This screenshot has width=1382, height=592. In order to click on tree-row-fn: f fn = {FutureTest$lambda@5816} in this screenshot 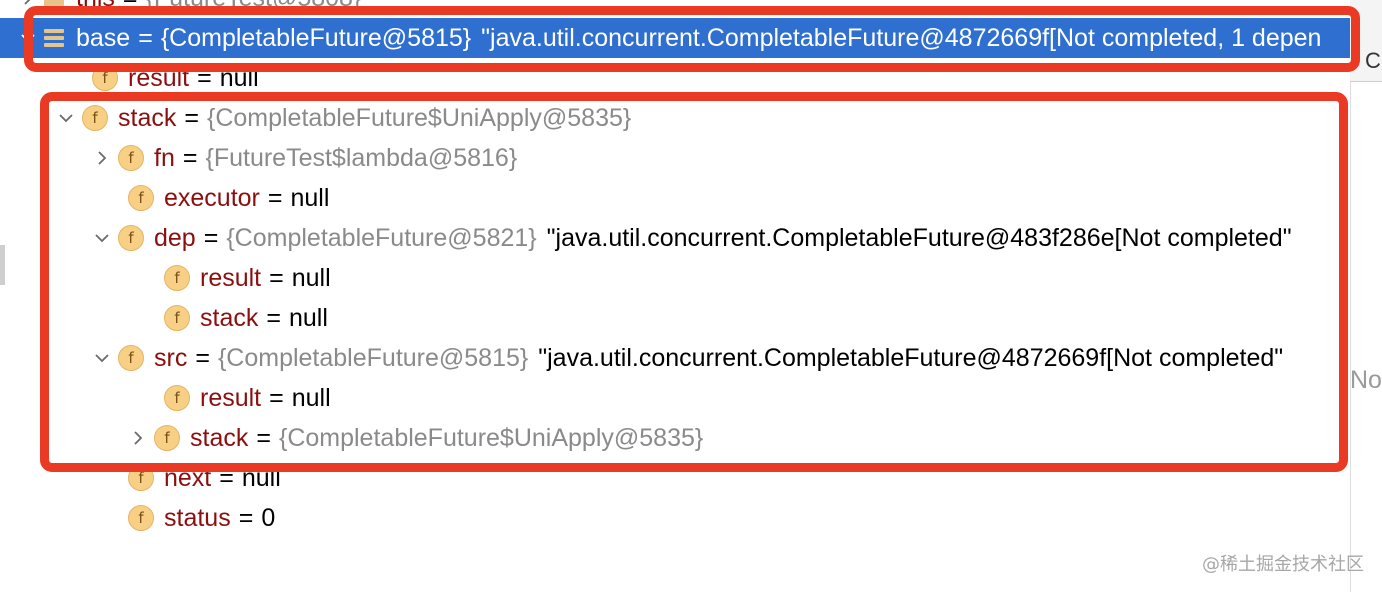, I will do `click(675, 158)`.